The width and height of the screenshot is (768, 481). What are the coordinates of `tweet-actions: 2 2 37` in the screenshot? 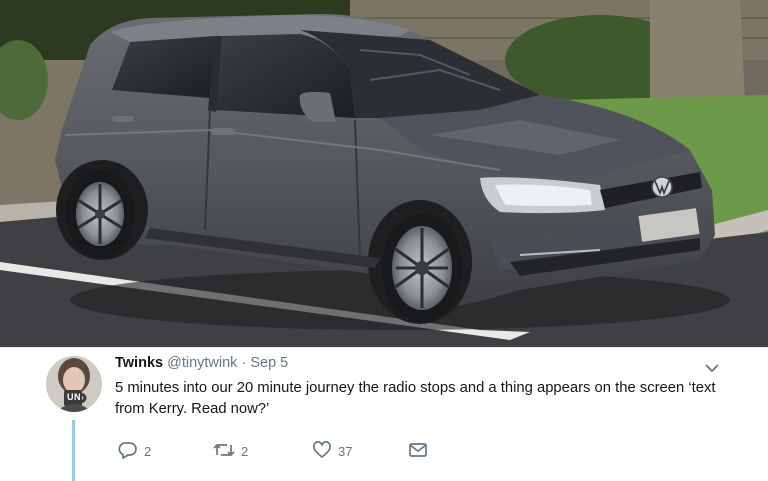 It's located at (325, 451).